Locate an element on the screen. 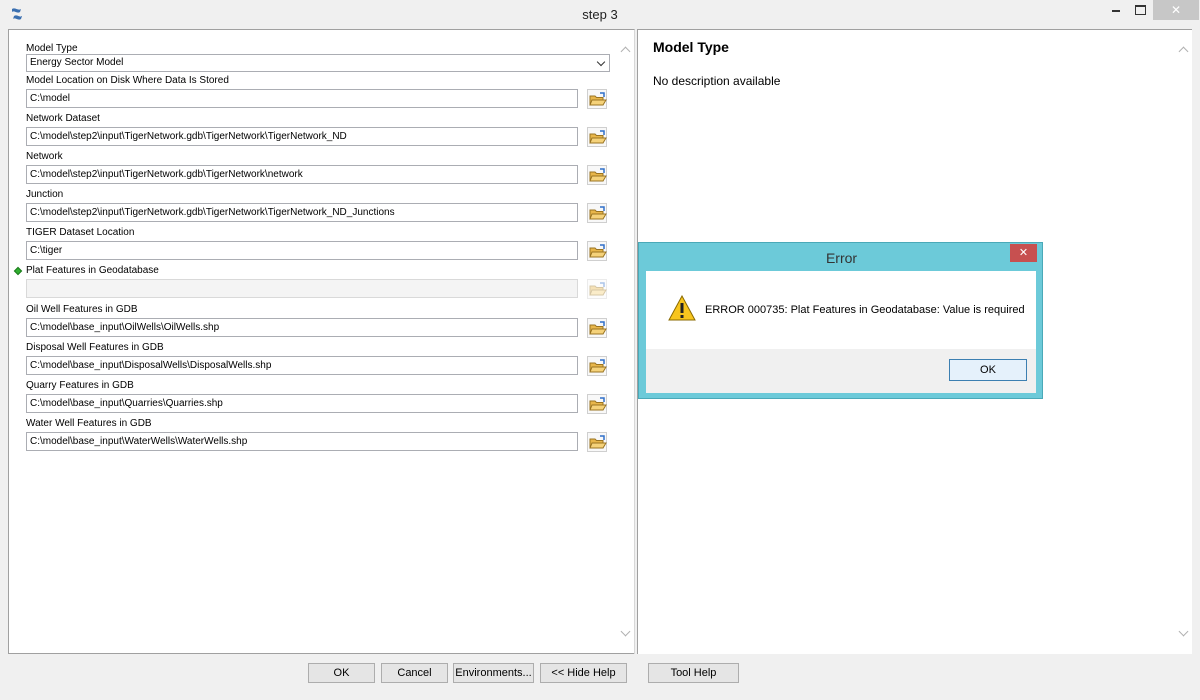 The width and height of the screenshot is (1200, 700). dialog-footer: OK is located at coordinates (841, 371).